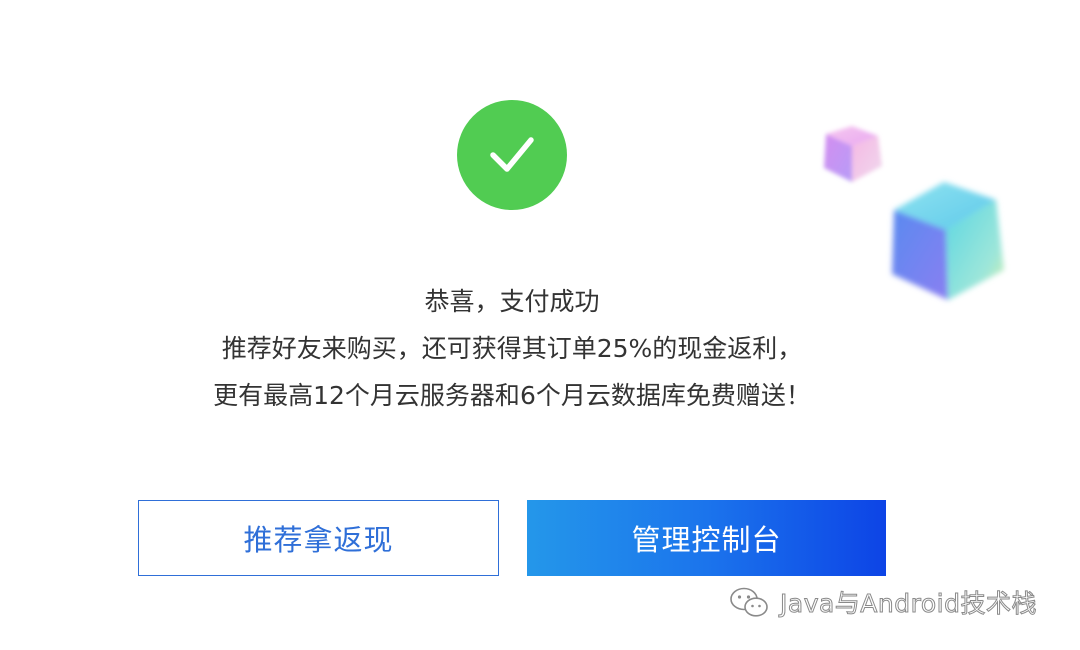 The width and height of the screenshot is (1080, 650). I want to click on success-check-icon, so click(512, 155).